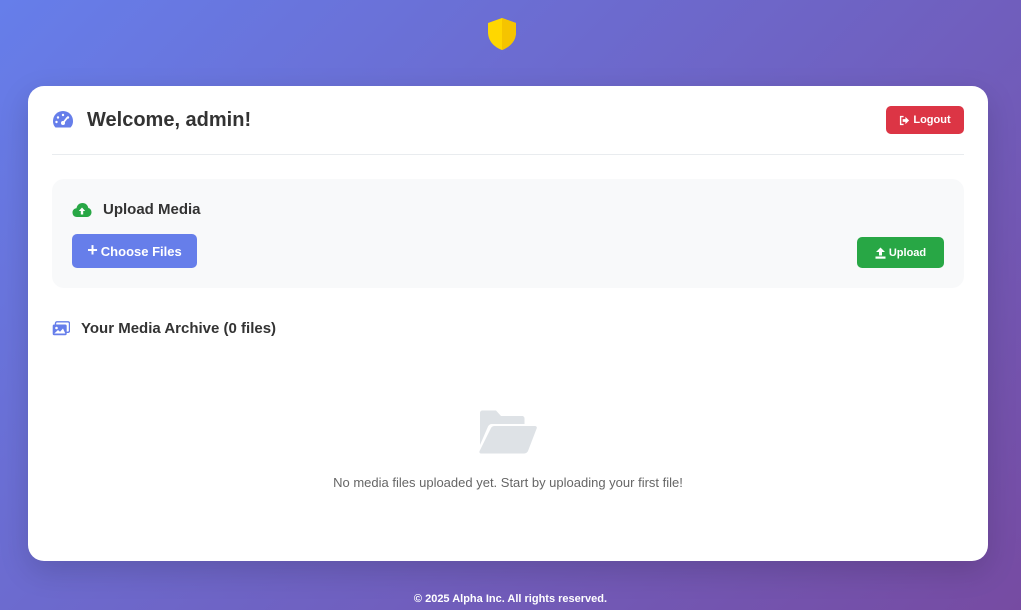  Describe the element at coordinates (502, 34) in the screenshot. I see `shield-icon` at that location.